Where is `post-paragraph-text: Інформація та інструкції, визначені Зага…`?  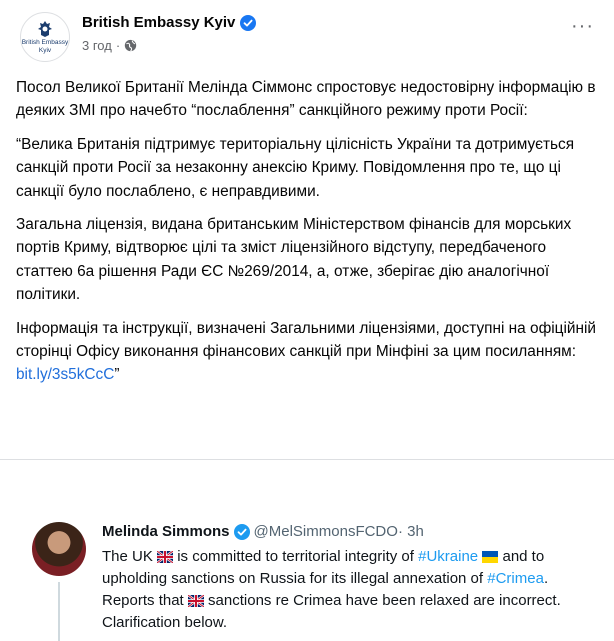 post-paragraph-text: Інформація та інструкції, визначені Зага… is located at coordinates (306, 340).